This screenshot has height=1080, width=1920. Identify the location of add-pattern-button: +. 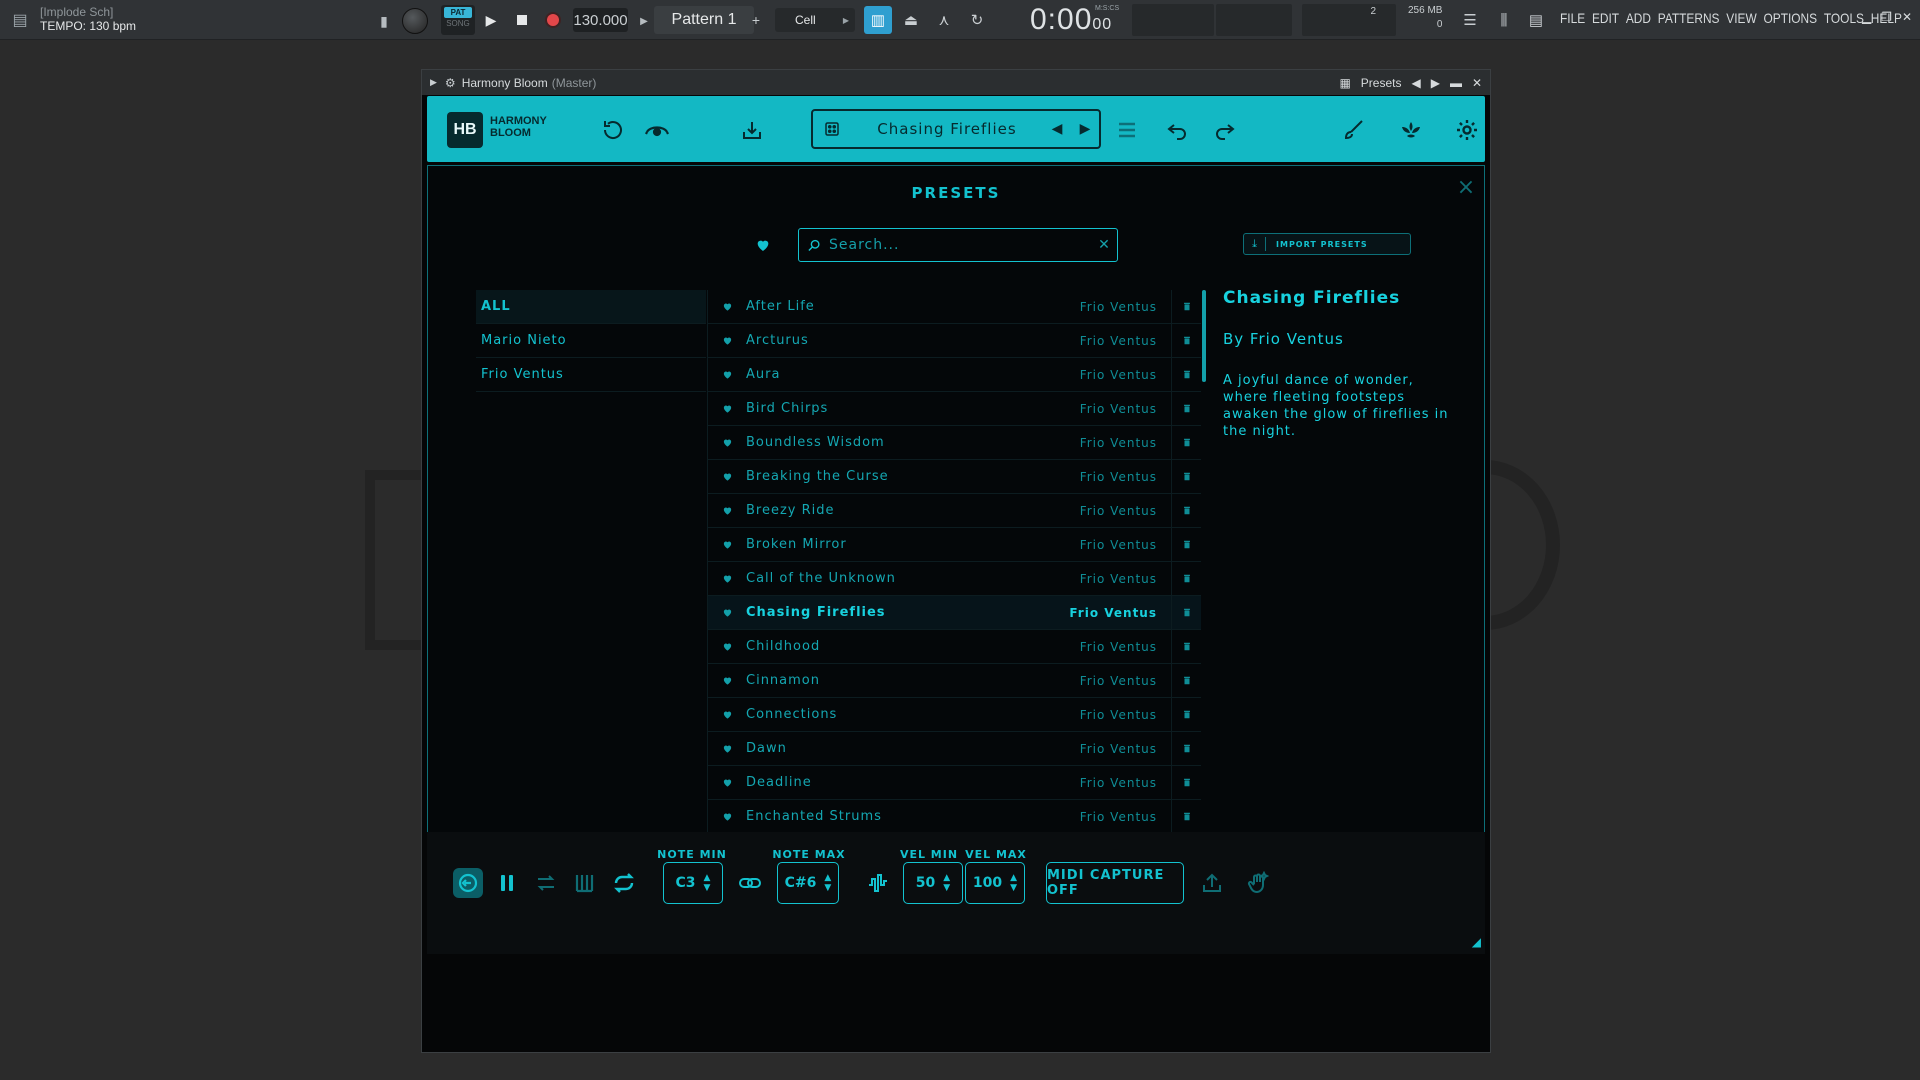
(756, 20).